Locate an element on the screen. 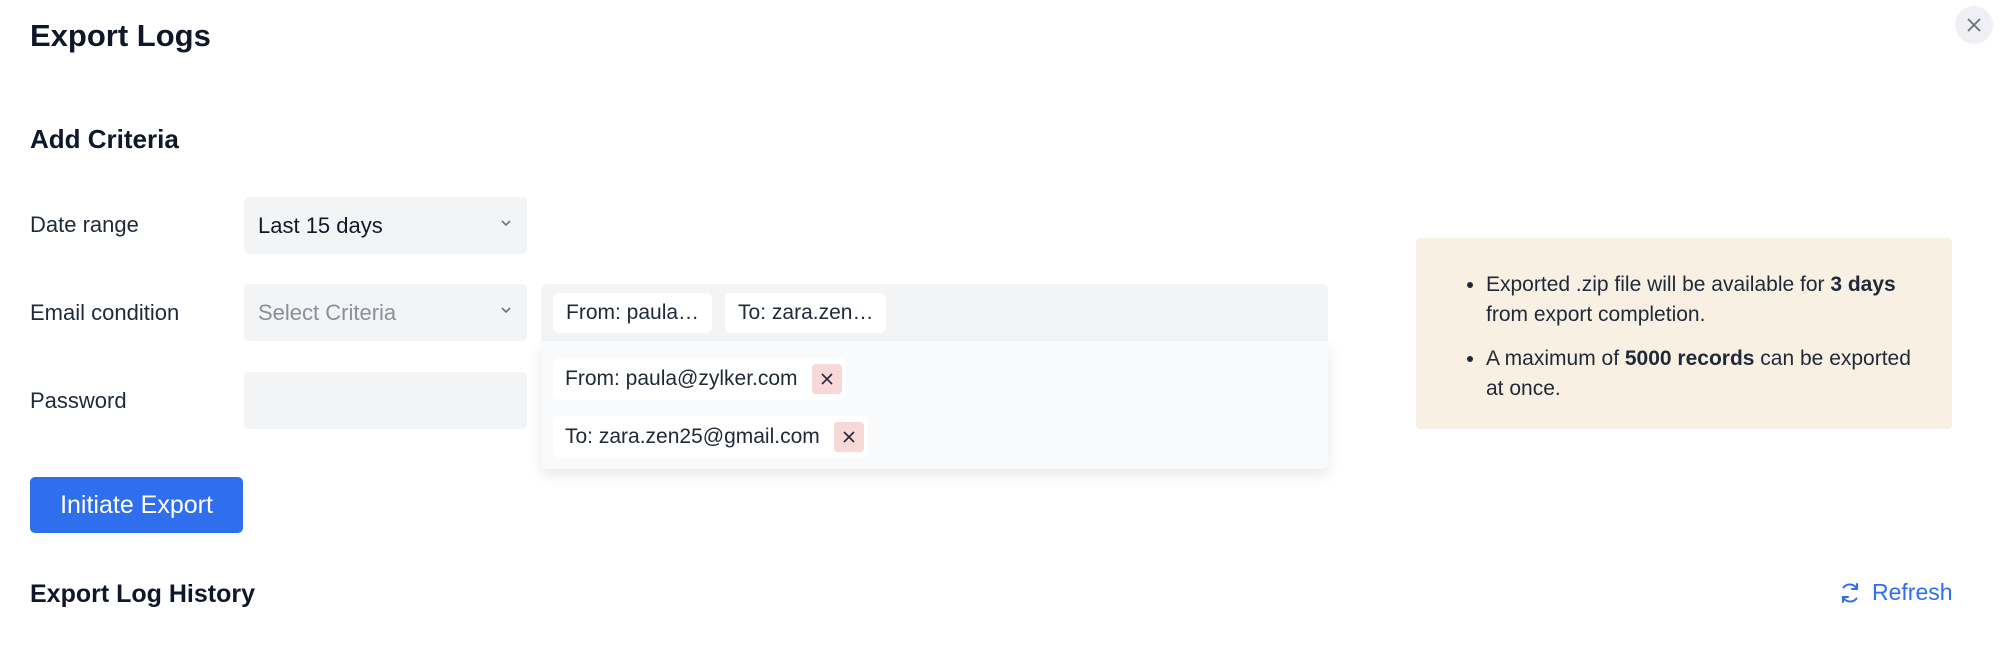  initiate-export-button: Initiate Export is located at coordinates (136, 505).